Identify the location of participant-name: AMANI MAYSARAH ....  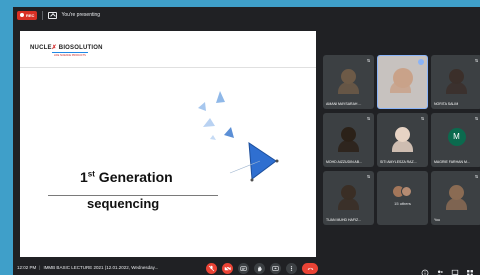
(344, 104).